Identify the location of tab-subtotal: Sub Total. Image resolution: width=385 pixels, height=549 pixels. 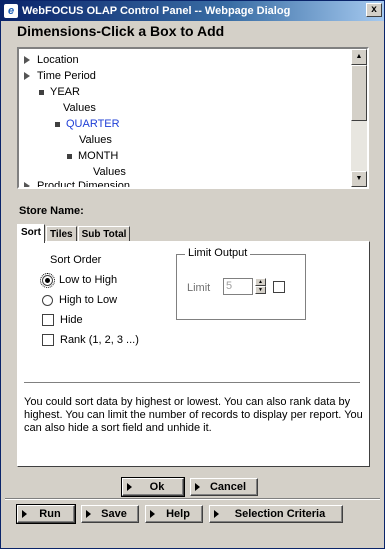
(104, 234).